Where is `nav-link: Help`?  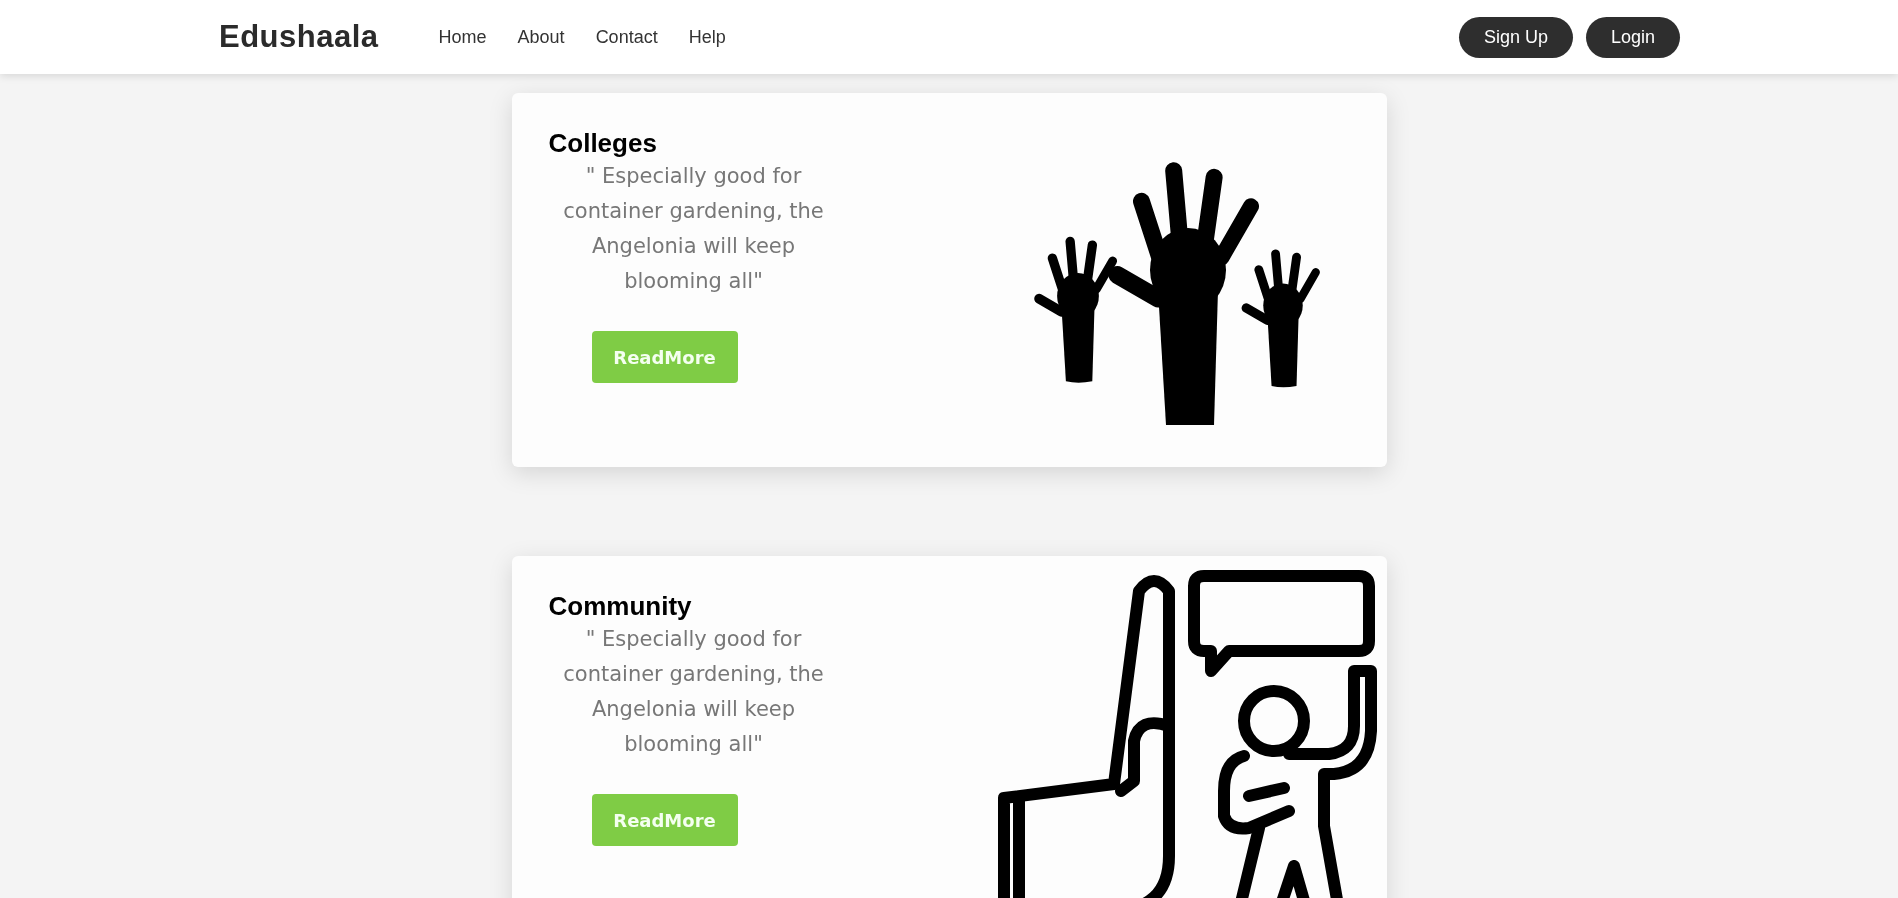
nav-link: Help is located at coordinates (707, 37).